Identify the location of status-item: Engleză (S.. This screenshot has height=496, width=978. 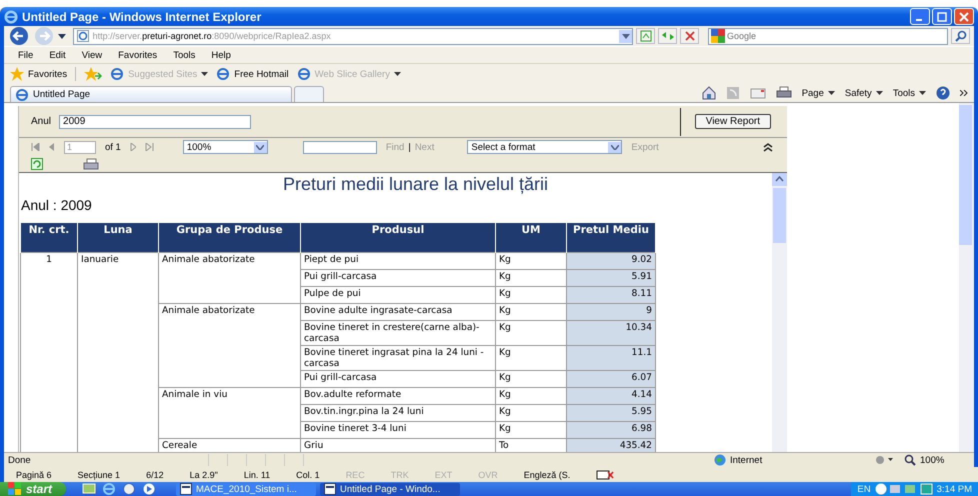
(547, 475).